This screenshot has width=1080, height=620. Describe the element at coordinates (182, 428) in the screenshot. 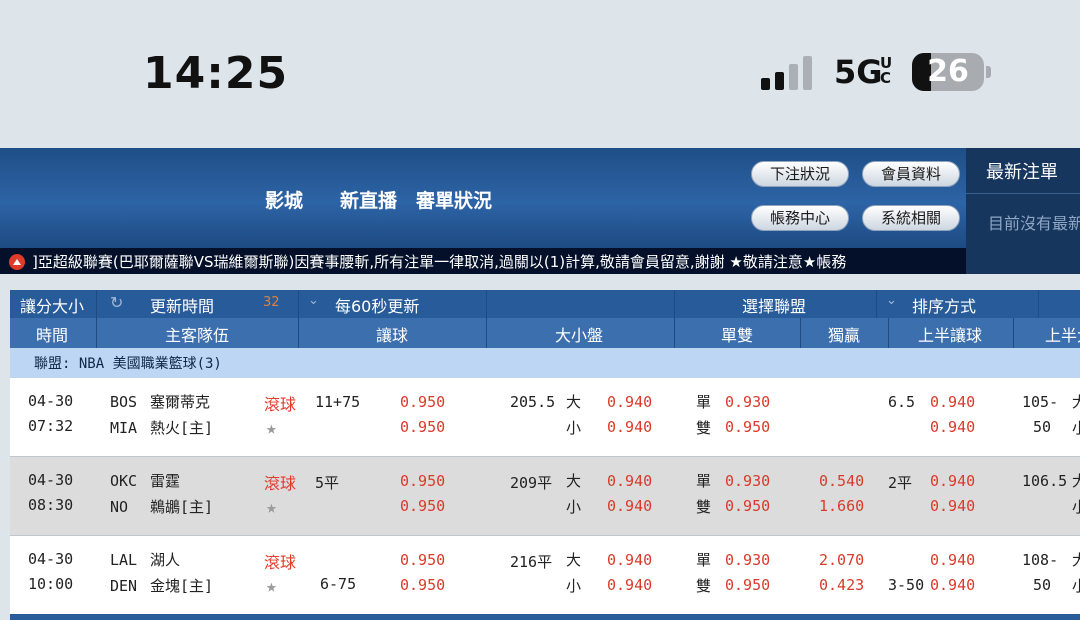

I see `away-team-name: 熱火[主]` at that location.